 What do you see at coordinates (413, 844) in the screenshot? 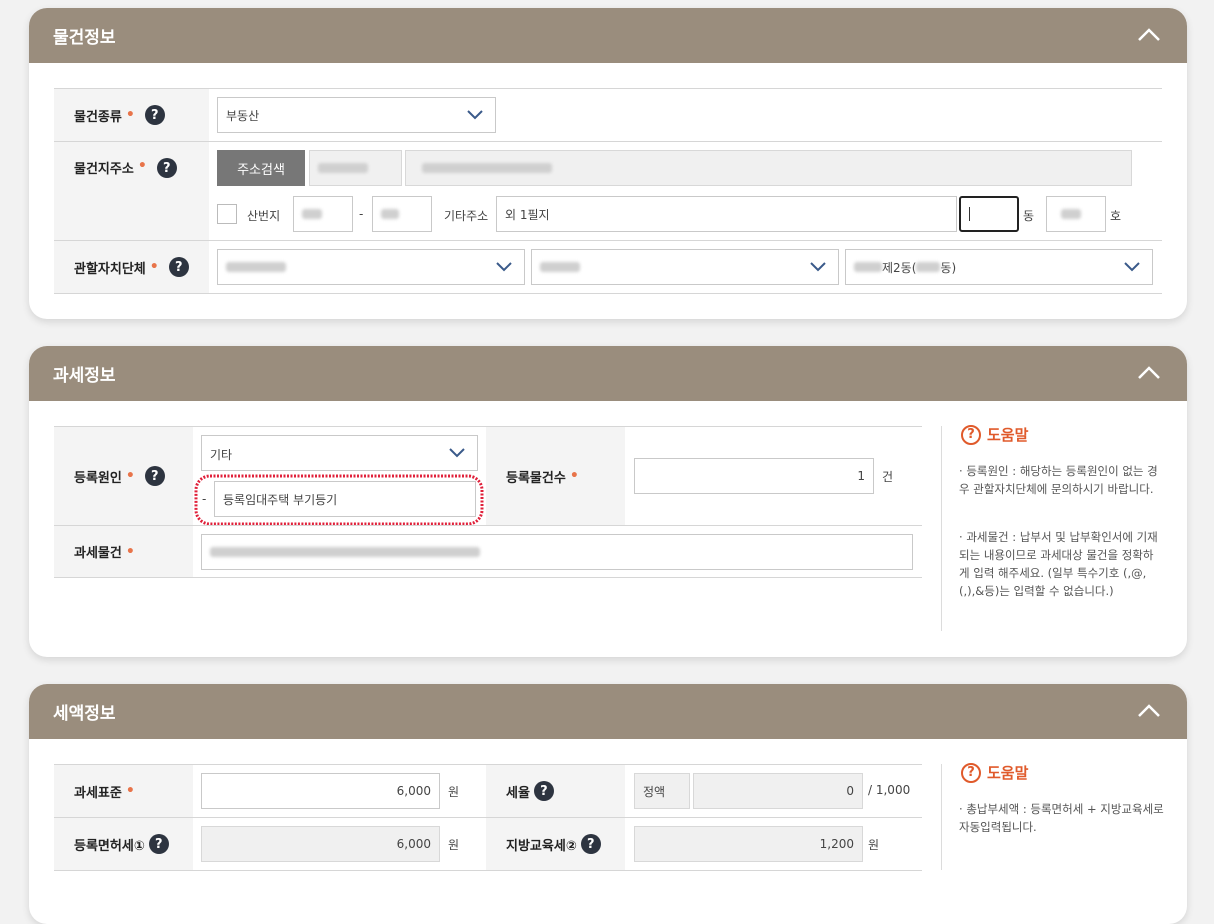
I see `reg-tax-value: 6,000` at bounding box center [413, 844].